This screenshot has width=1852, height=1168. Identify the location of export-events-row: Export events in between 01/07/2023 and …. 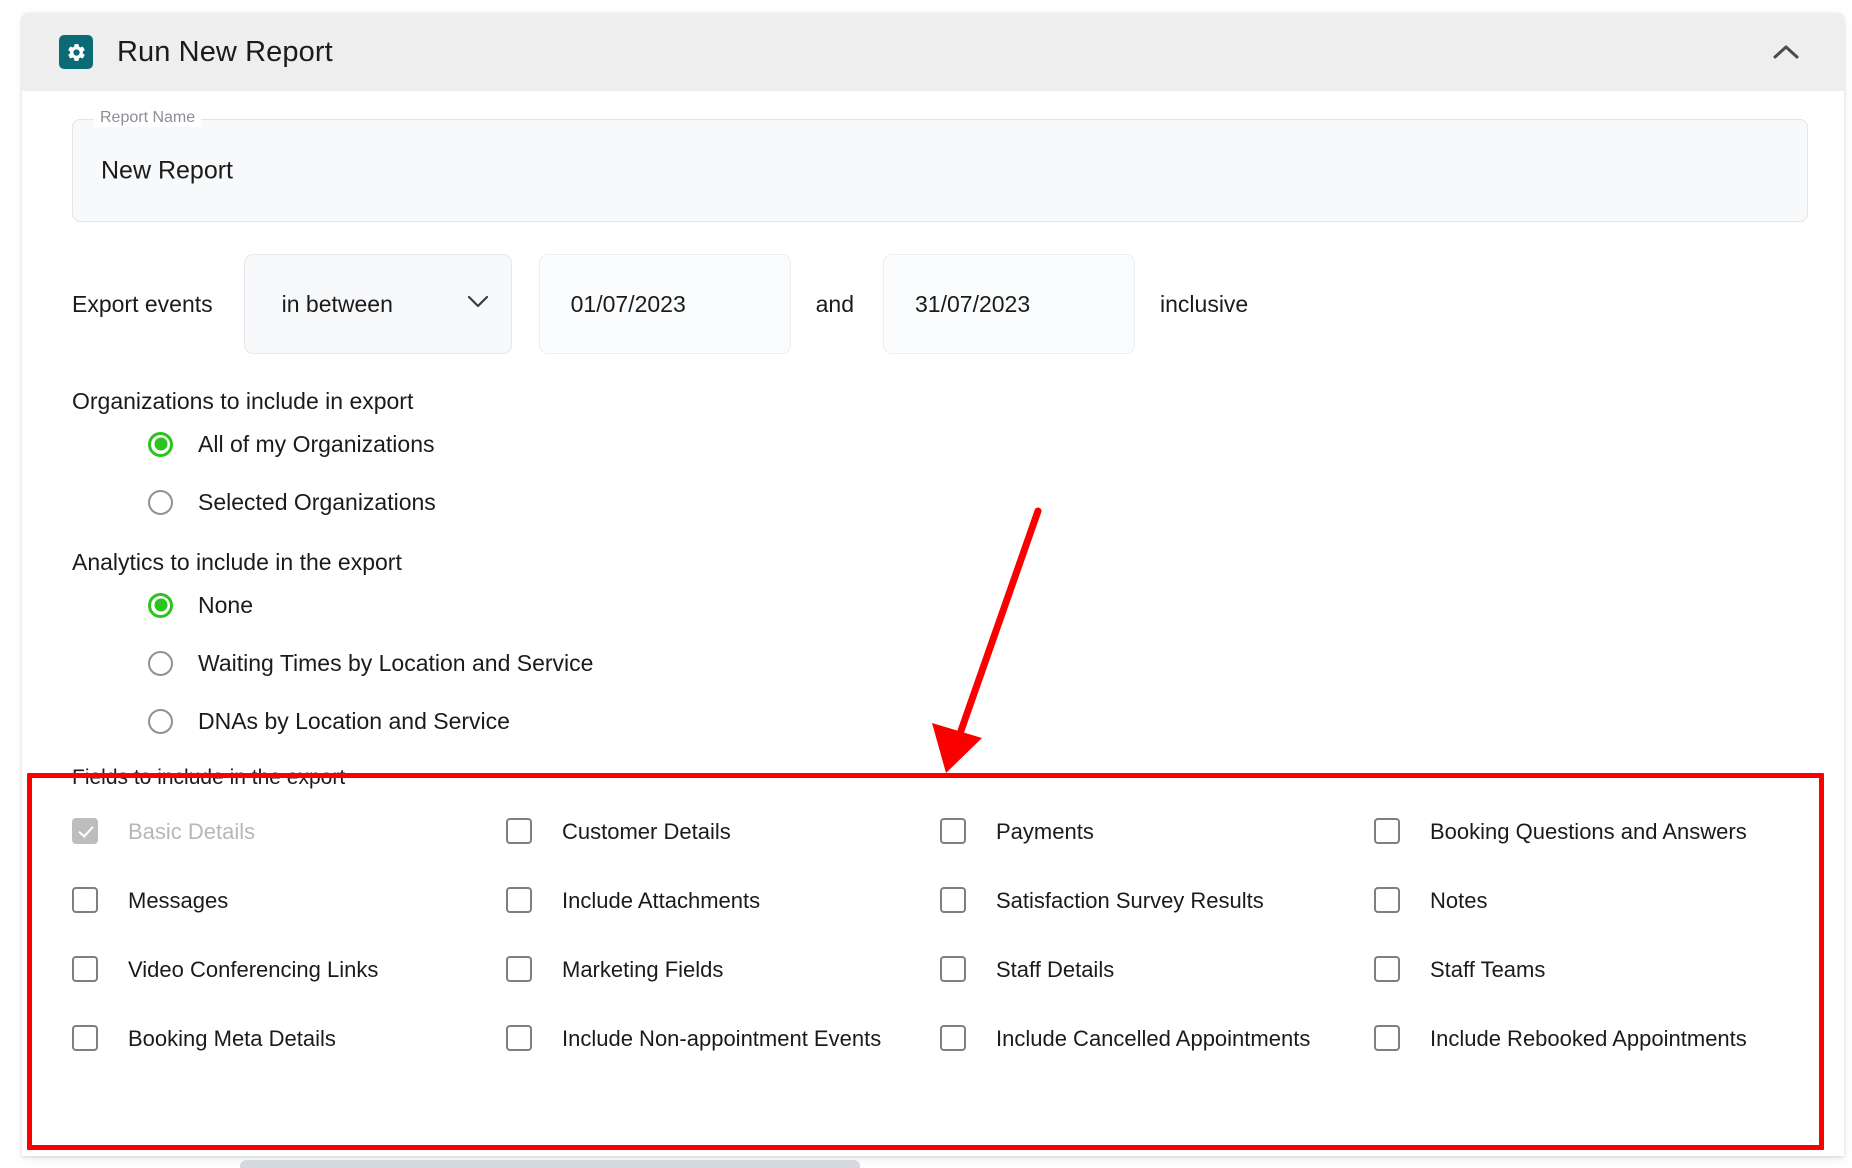
(940, 304).